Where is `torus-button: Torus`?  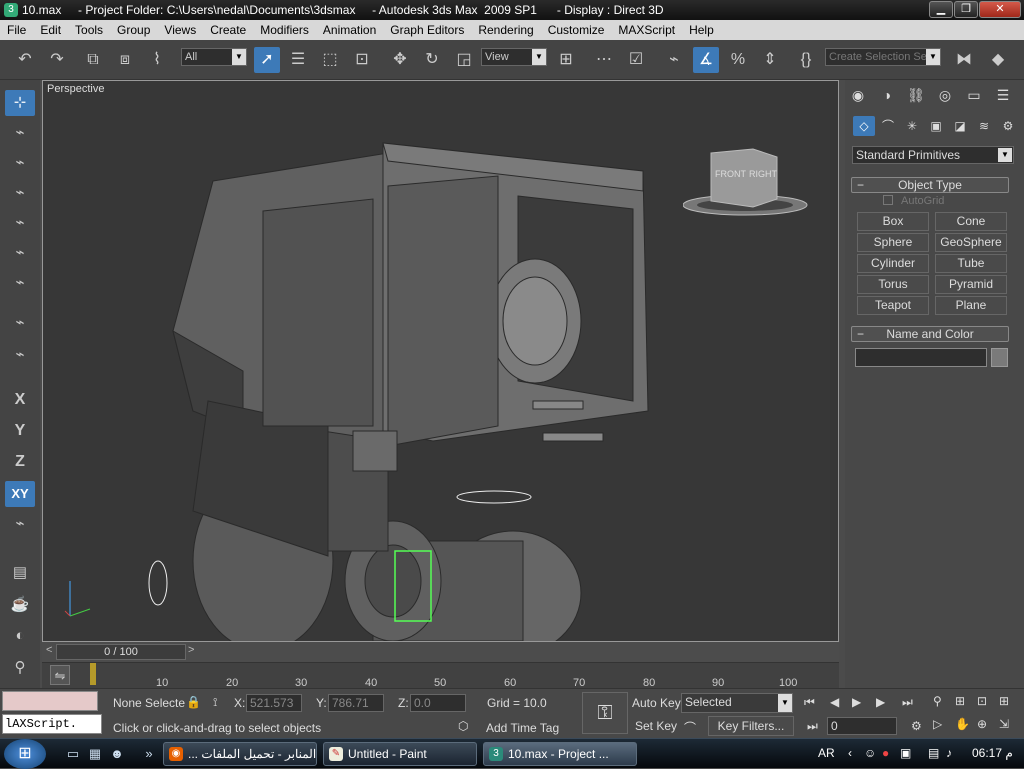
torus-button: Torus is located at coordinates (893, 284).